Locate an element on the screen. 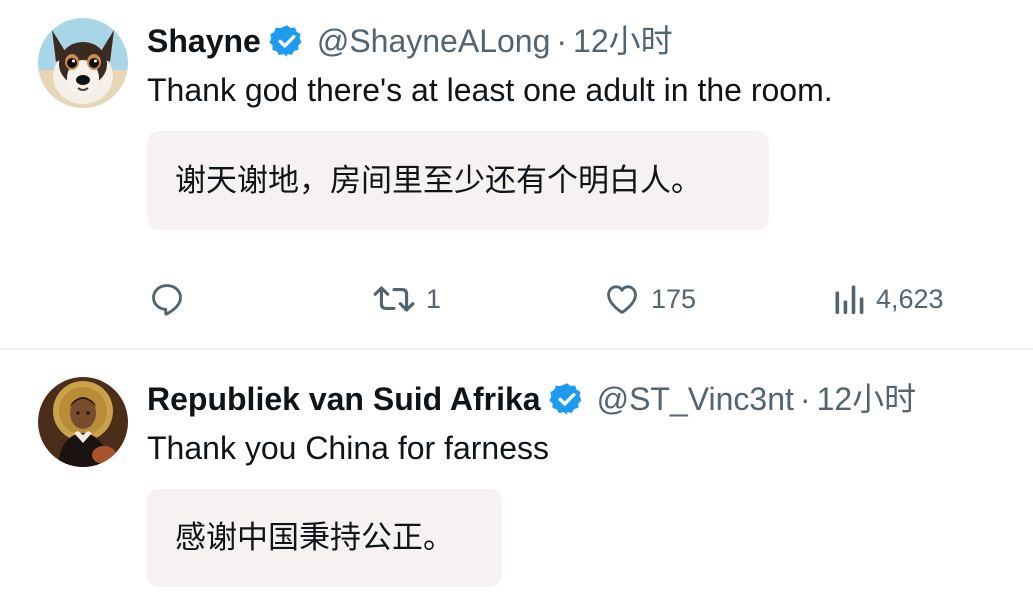  translation-box: 感谢中国秉持公正。 is located at coordinates (324, 538).